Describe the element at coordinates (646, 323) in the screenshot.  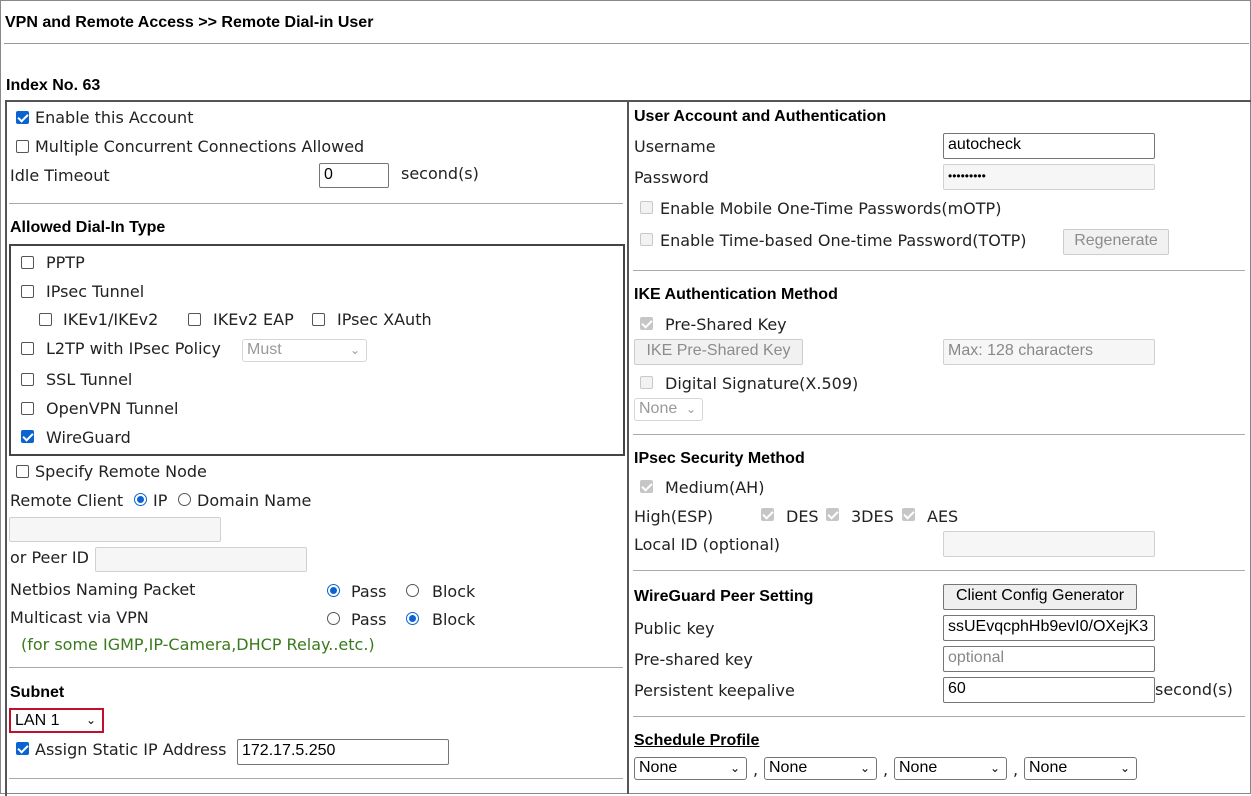
I see `psk-checkbox` at that location.